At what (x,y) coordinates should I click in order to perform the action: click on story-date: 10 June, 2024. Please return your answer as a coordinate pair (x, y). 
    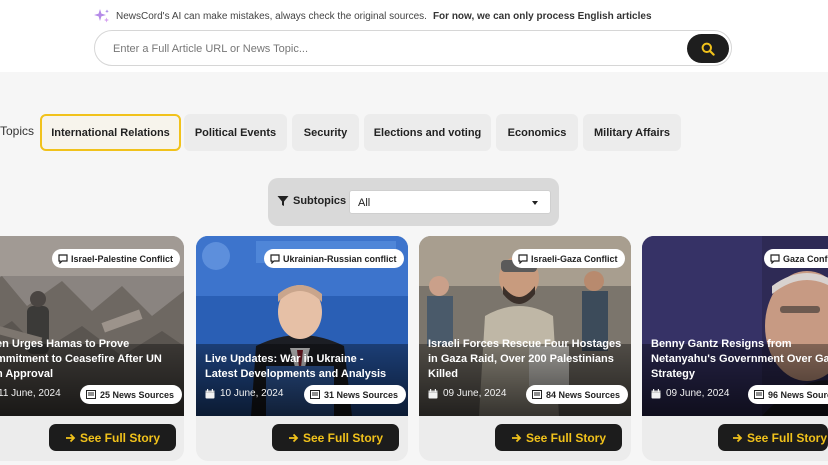
    Looking at the image, I should click on (244, 393).